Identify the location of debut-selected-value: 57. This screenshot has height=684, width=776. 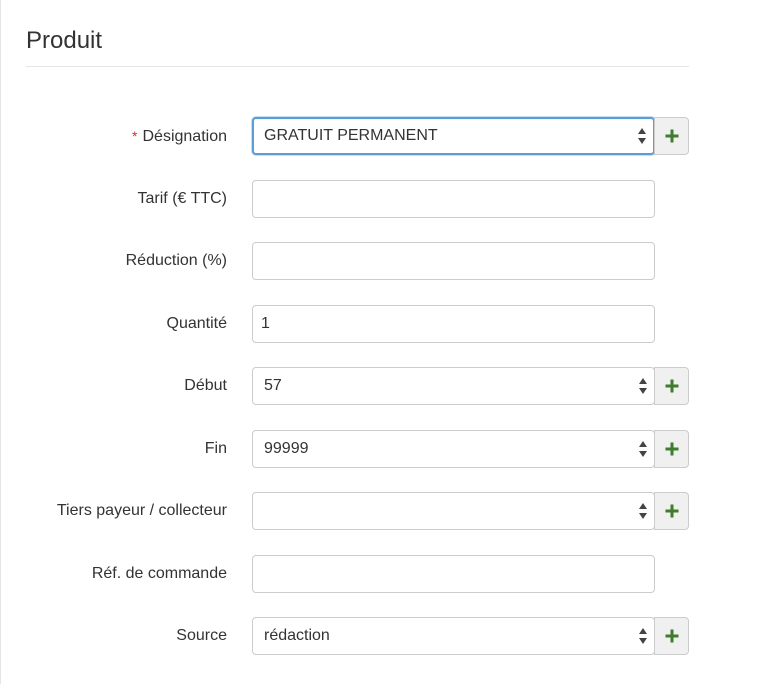
(273, 385).